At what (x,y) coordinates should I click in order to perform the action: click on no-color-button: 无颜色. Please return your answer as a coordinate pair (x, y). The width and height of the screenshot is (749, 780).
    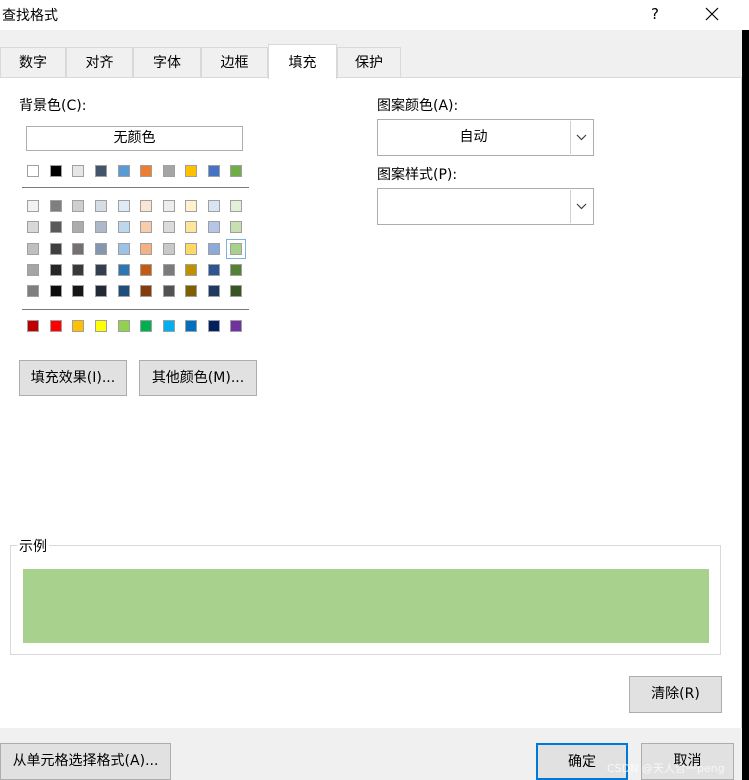
    Looking at the image, I should click on (134, 138).